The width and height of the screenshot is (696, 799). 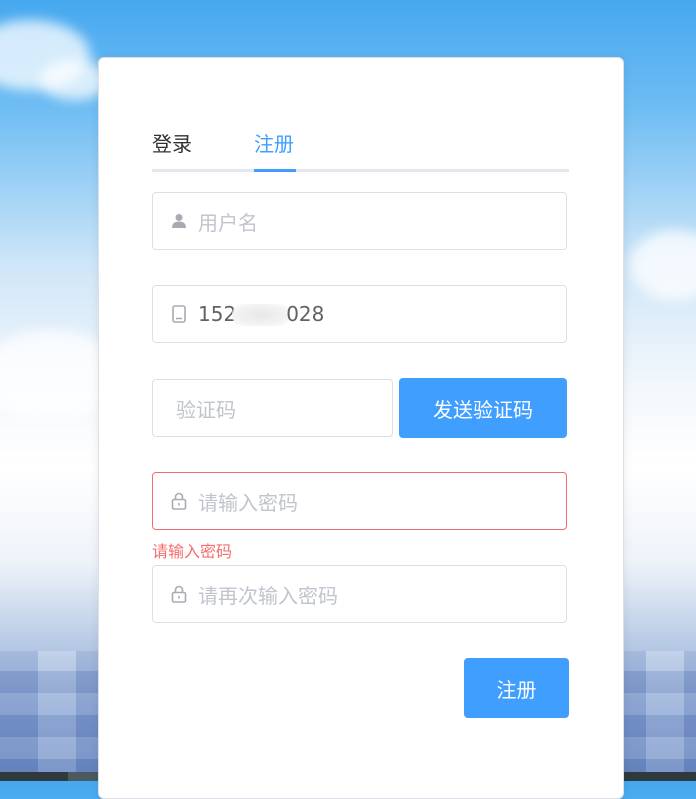 I want to click on mobile-phone-icon, so click(x=179, y=314).